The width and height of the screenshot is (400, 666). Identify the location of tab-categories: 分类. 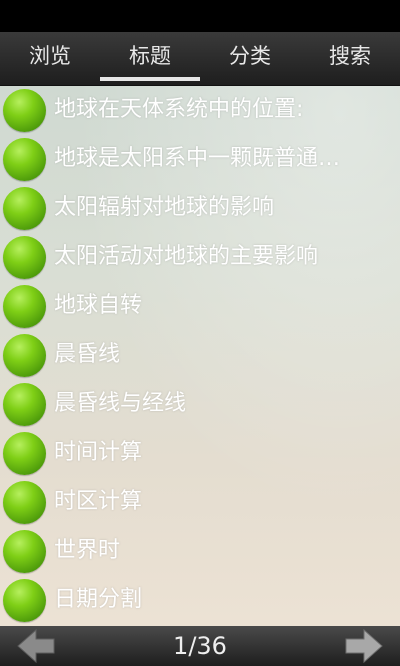
(250, 58).